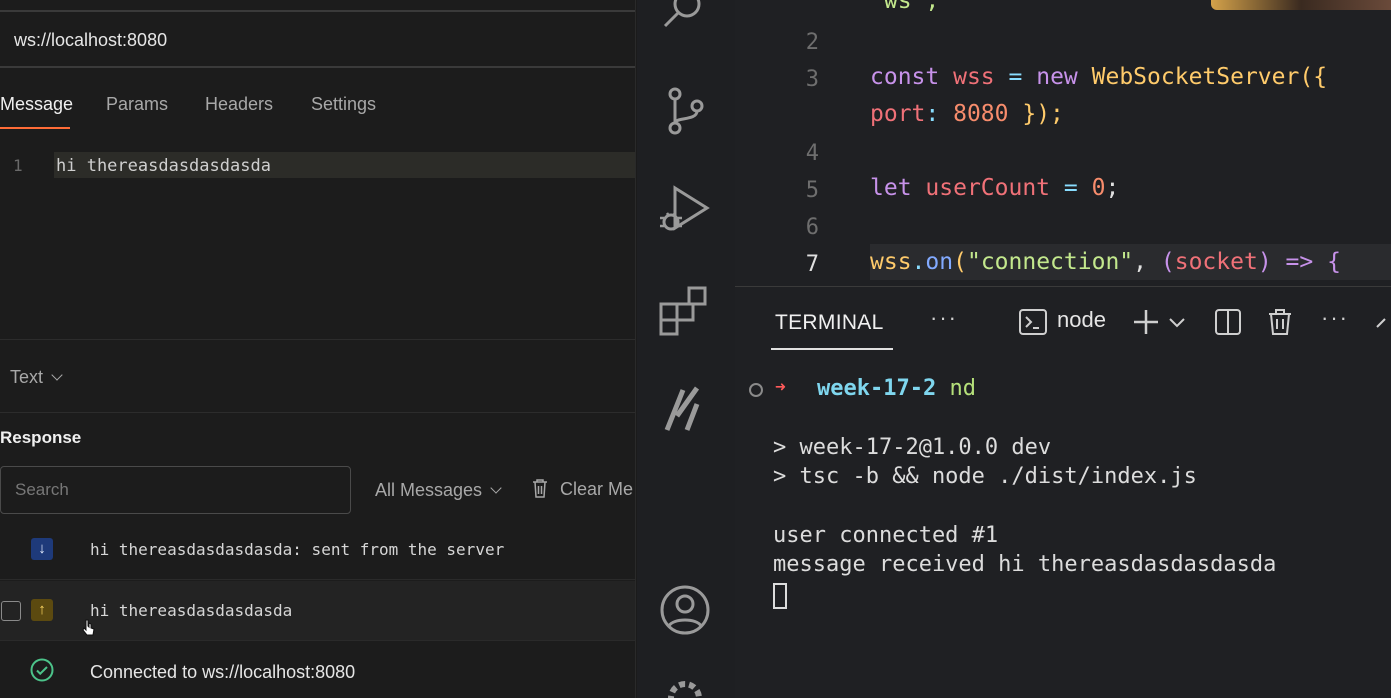 The height and width of the screenshot is (698, 1391). I want to click on line-number: 3, so click(812, 79).